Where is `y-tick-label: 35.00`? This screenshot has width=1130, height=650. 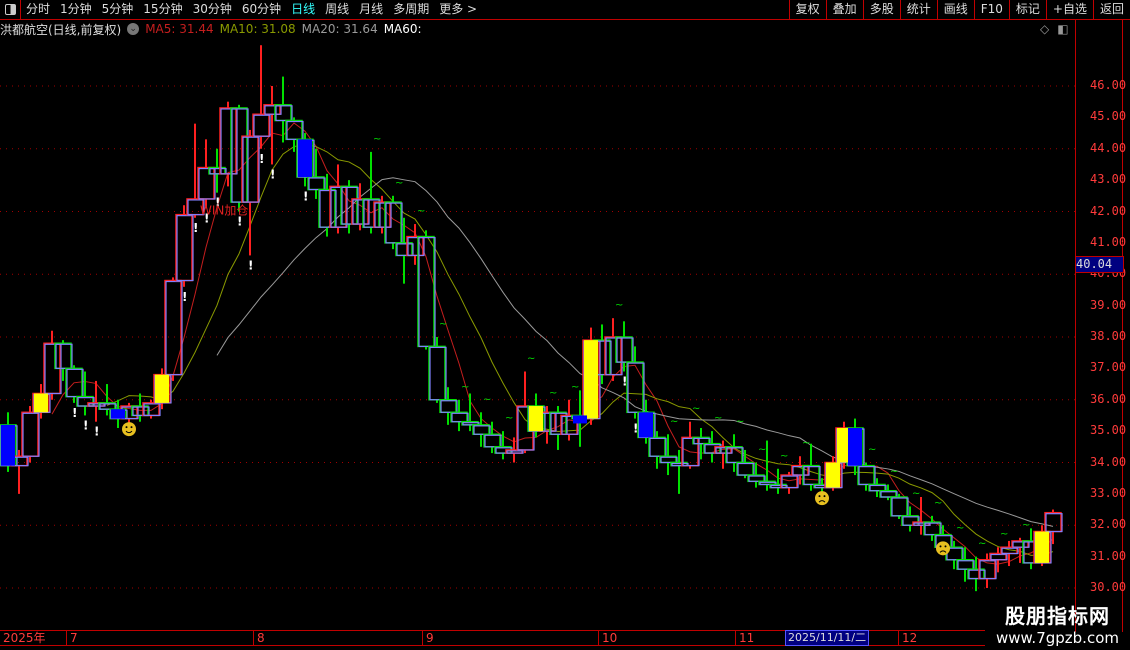
y-tick-label: 35.00 is located at coordinates (1108, 430).